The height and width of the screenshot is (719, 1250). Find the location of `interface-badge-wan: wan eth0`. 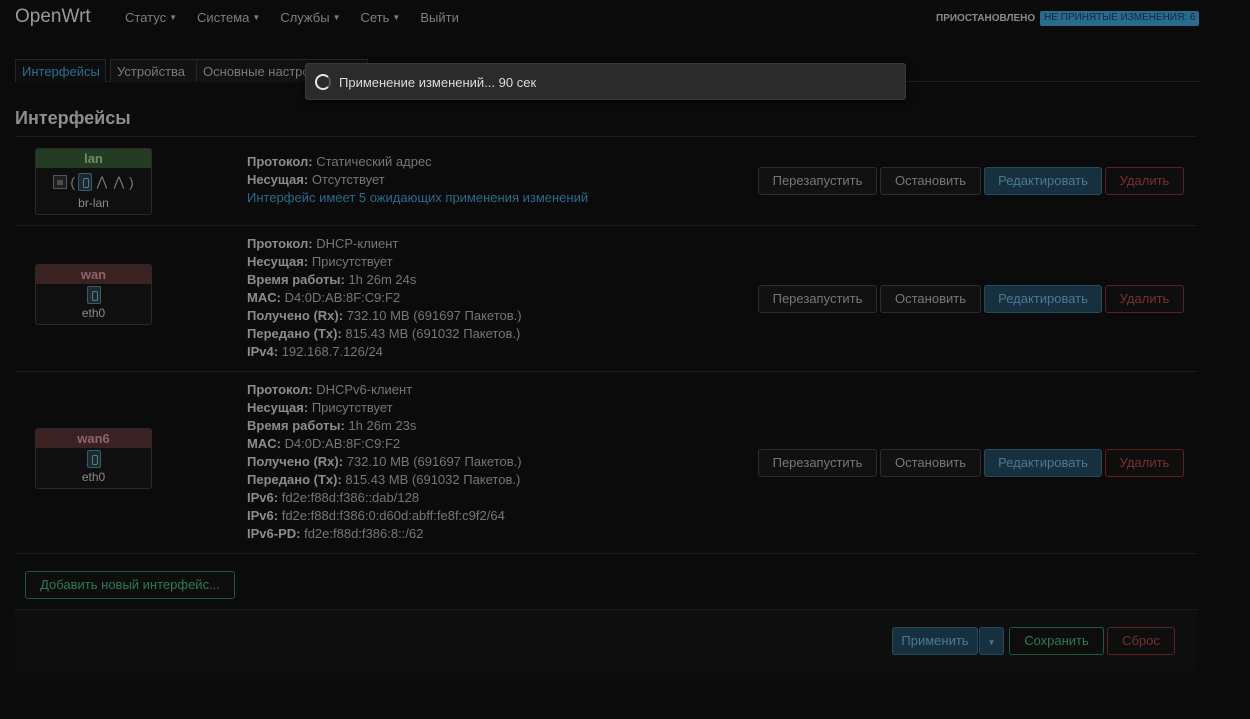

interface-badge-wan: wan eth0 is located at coordinates (93, 294).